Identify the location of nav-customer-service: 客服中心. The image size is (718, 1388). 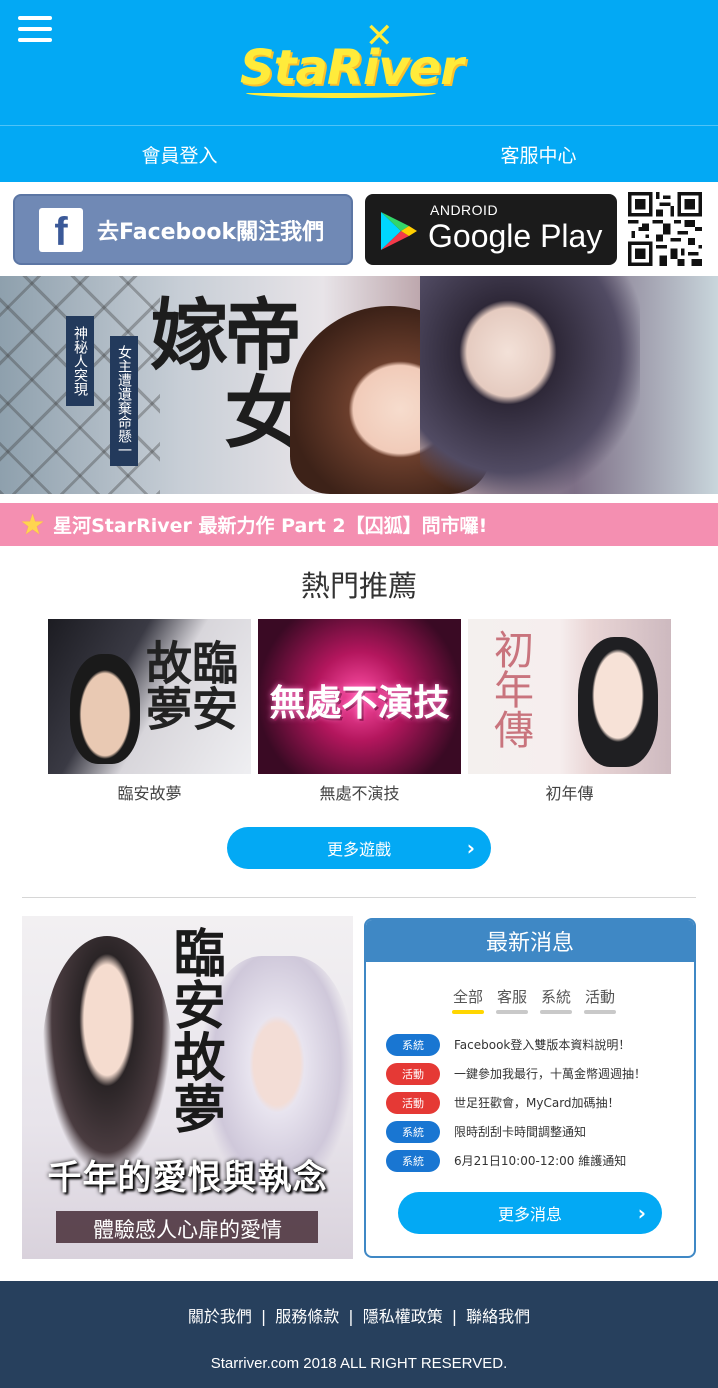
(538, 154).